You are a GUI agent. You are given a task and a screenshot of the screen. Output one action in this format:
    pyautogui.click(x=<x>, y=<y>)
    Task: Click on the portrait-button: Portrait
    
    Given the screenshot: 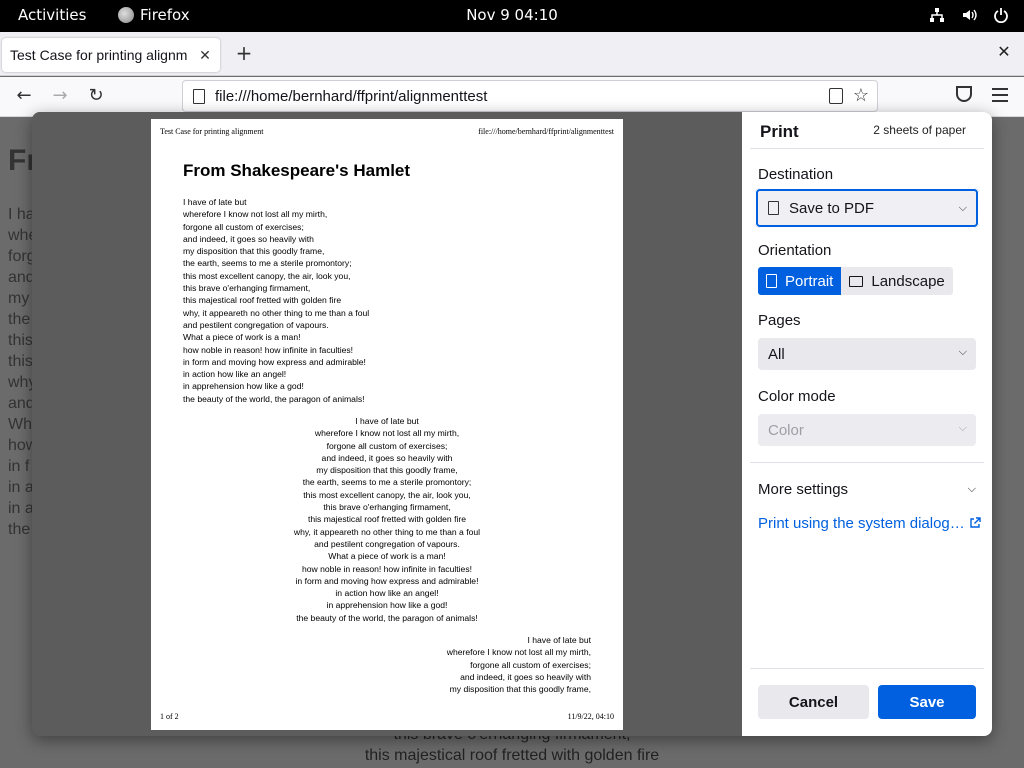 What is the action you would take?
    pyautogui.click(x=800, y=281)
    